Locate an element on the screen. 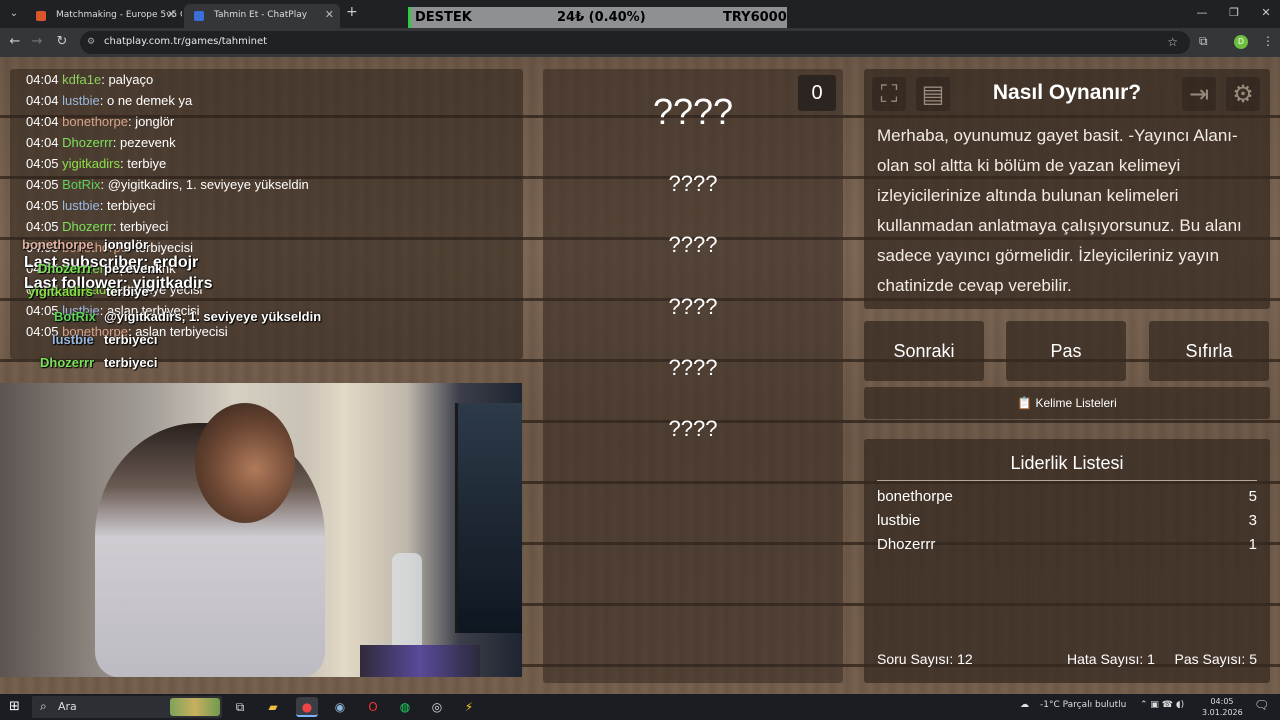 The height and width of the screenshot is (720, 1280). restore-icon: ❐ is located at coordinates (1234, 12).